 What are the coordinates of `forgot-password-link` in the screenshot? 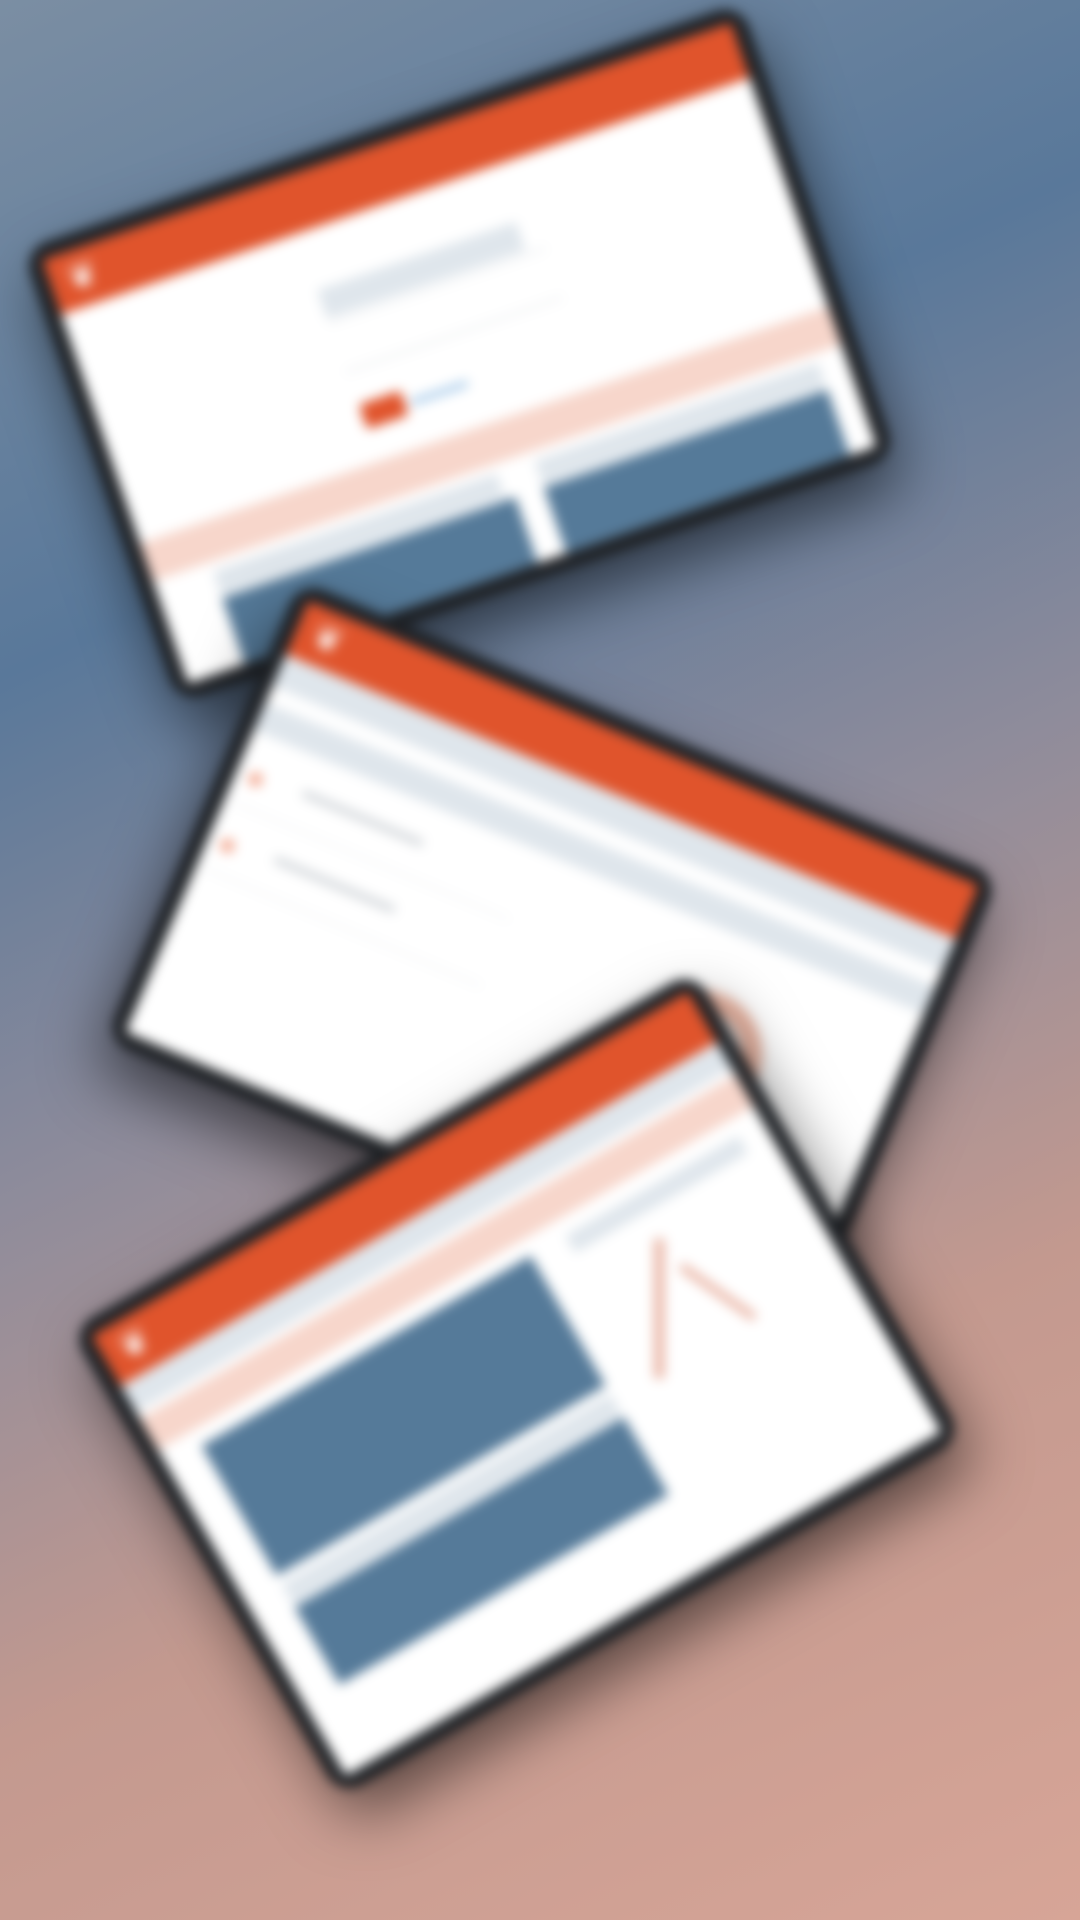 It's located at (439, 393).